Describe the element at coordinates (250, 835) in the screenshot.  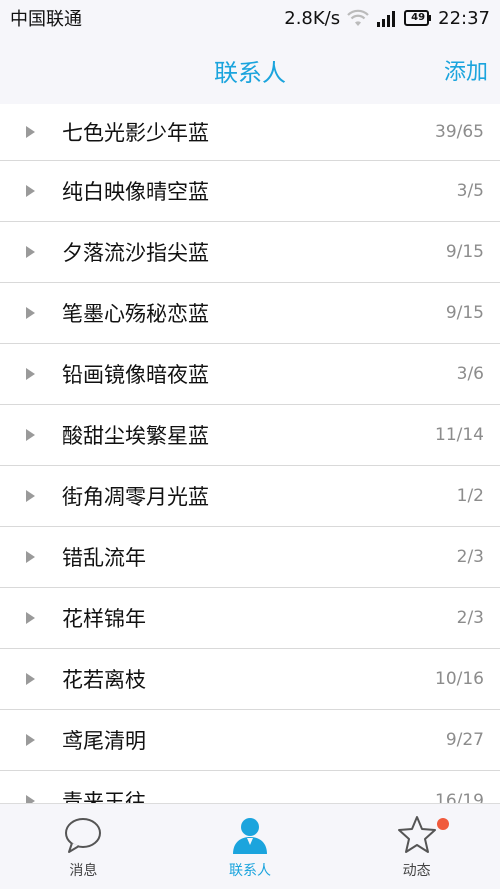
I see `contact-person-icon` at that location.